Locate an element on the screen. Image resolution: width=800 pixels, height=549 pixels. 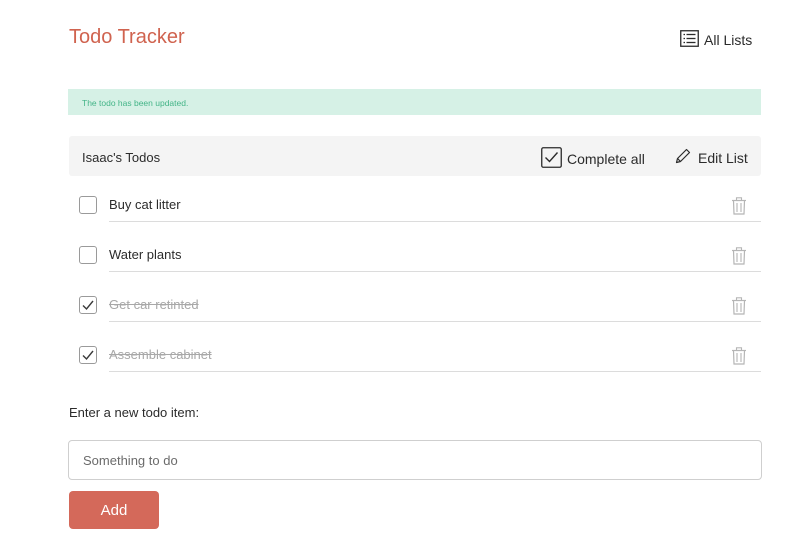
all-lists-link: All Lists is located at coordinates (716, 40).